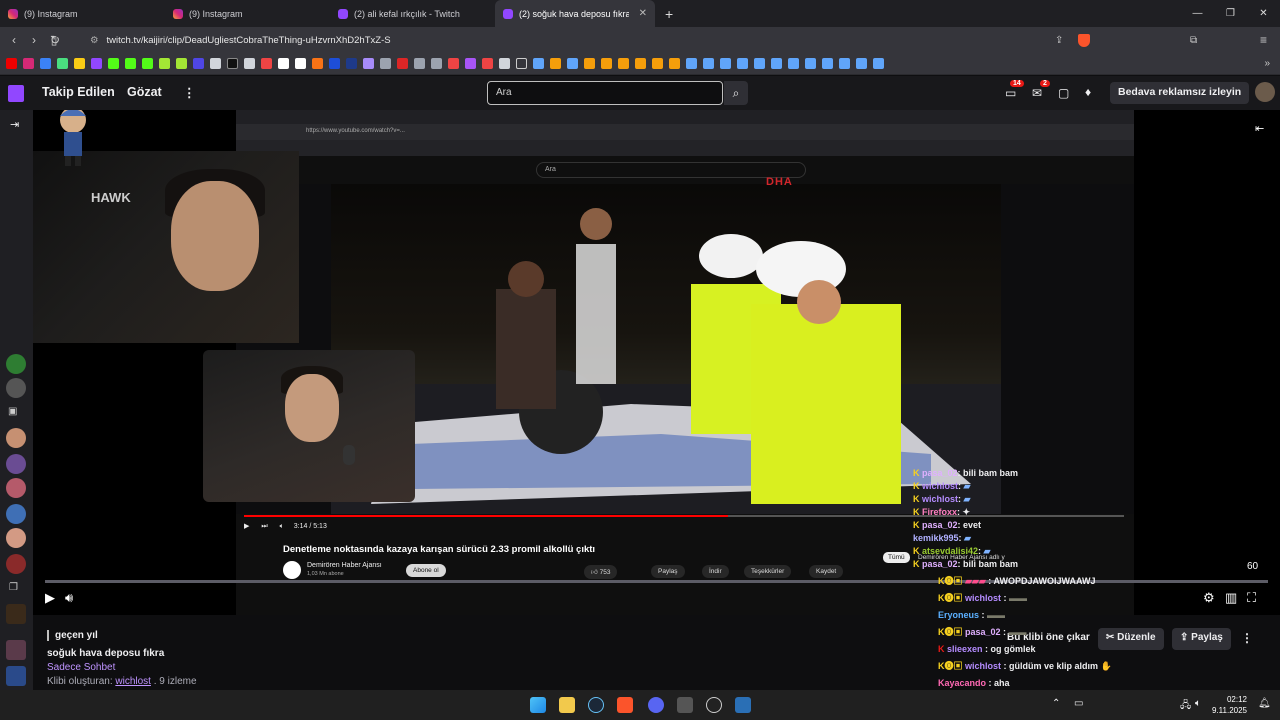  Describe the element at coordinates (232, 63) in the screenshot. I see `bookmark-x-icon` at that location.